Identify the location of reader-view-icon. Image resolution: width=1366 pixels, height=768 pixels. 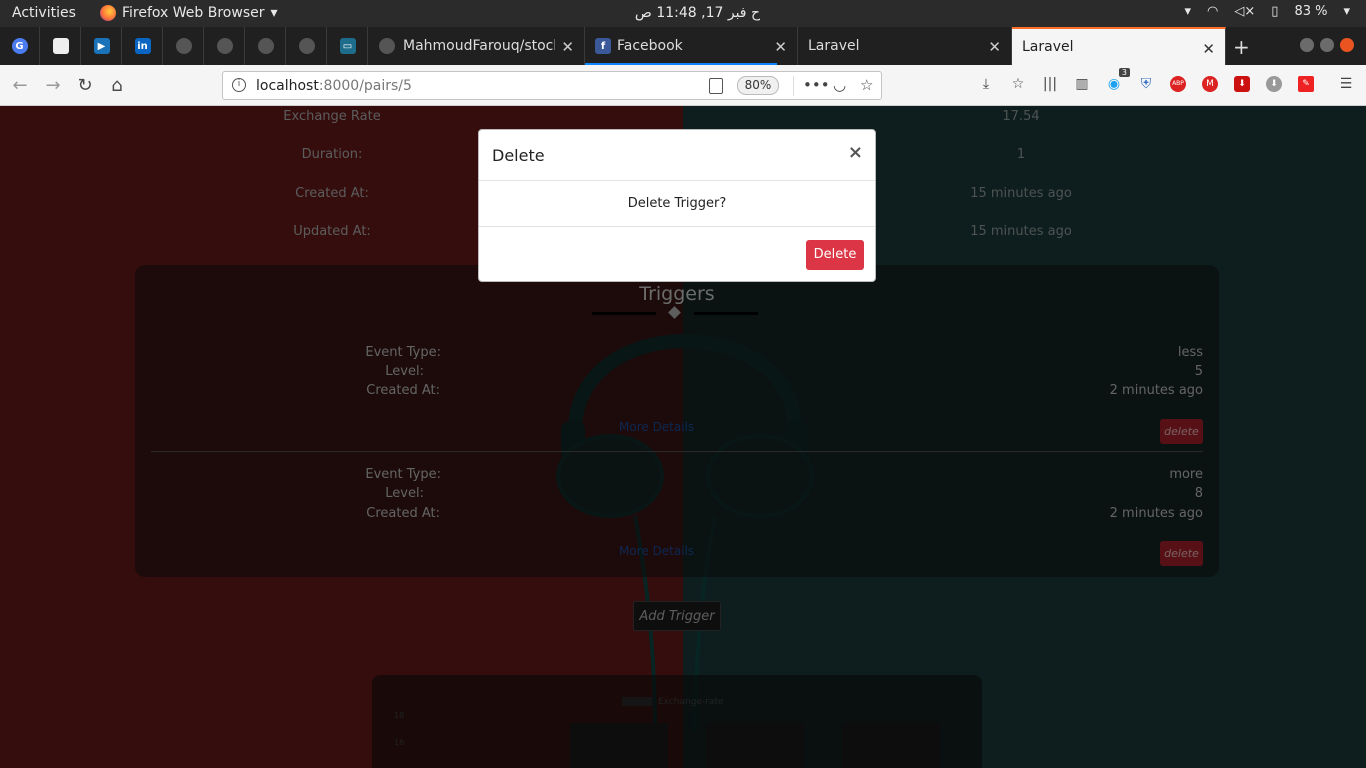
(716, 86).